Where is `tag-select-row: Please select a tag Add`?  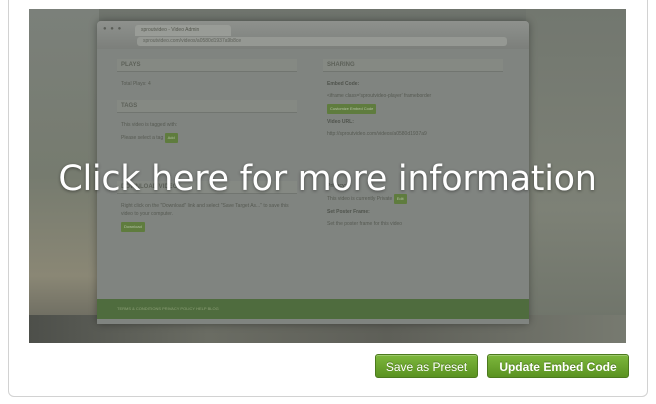
tag-select-row: Please select a tag Add is located at coordinates (207, 138).